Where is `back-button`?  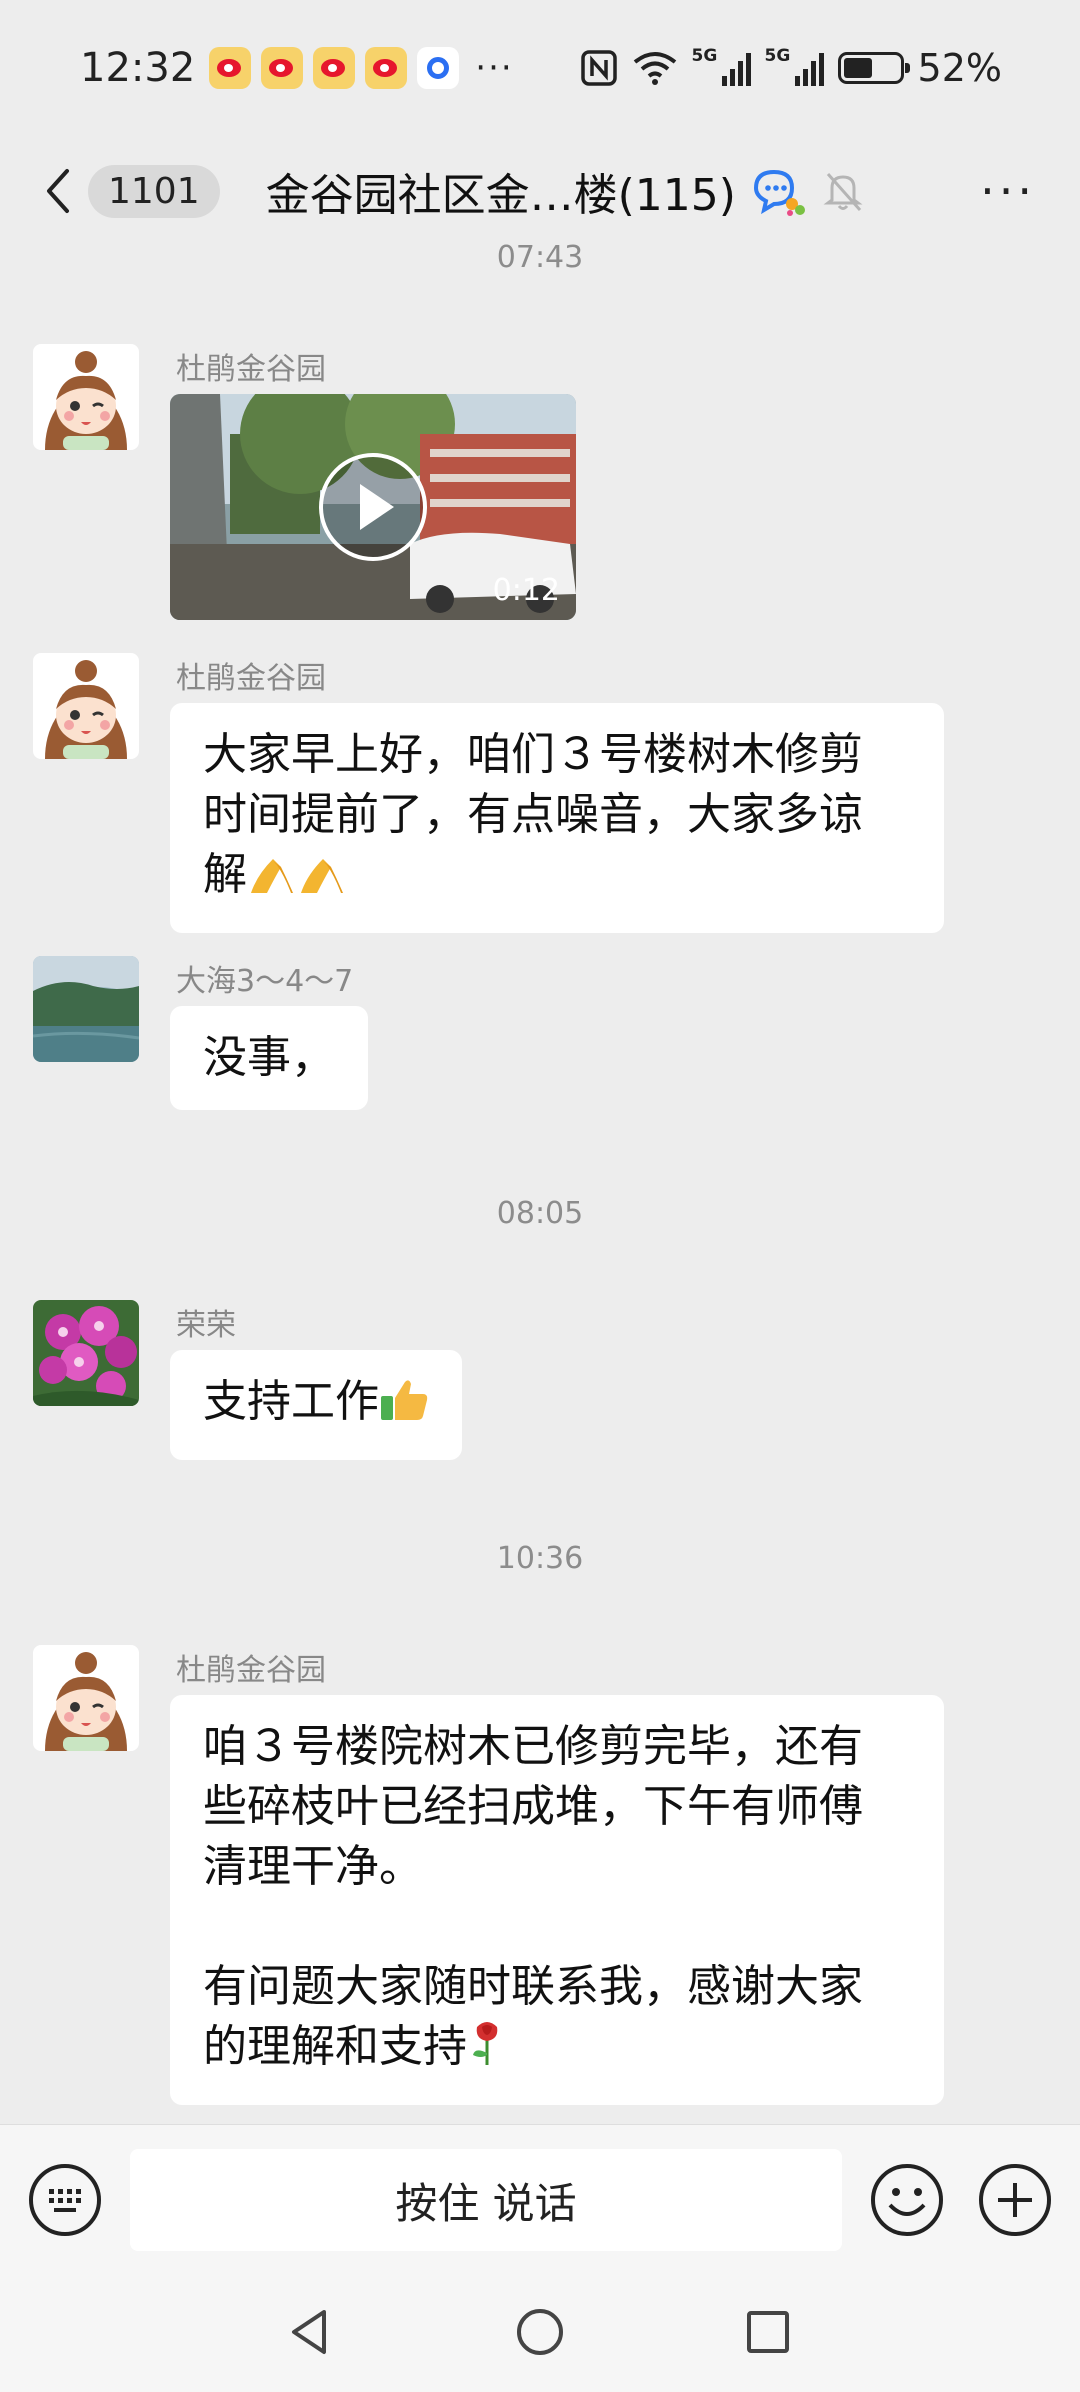 back-button is located at coordinates (58, 191).